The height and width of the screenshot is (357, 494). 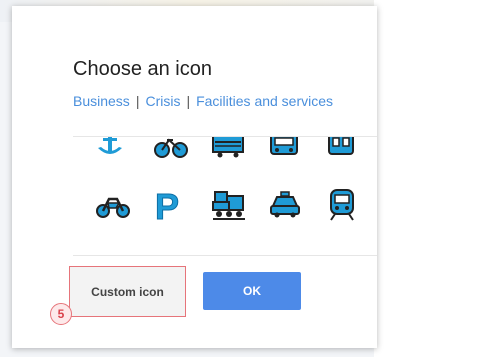 I want to click on category-facilities: Facilities and services, so click(x=264, y=101).